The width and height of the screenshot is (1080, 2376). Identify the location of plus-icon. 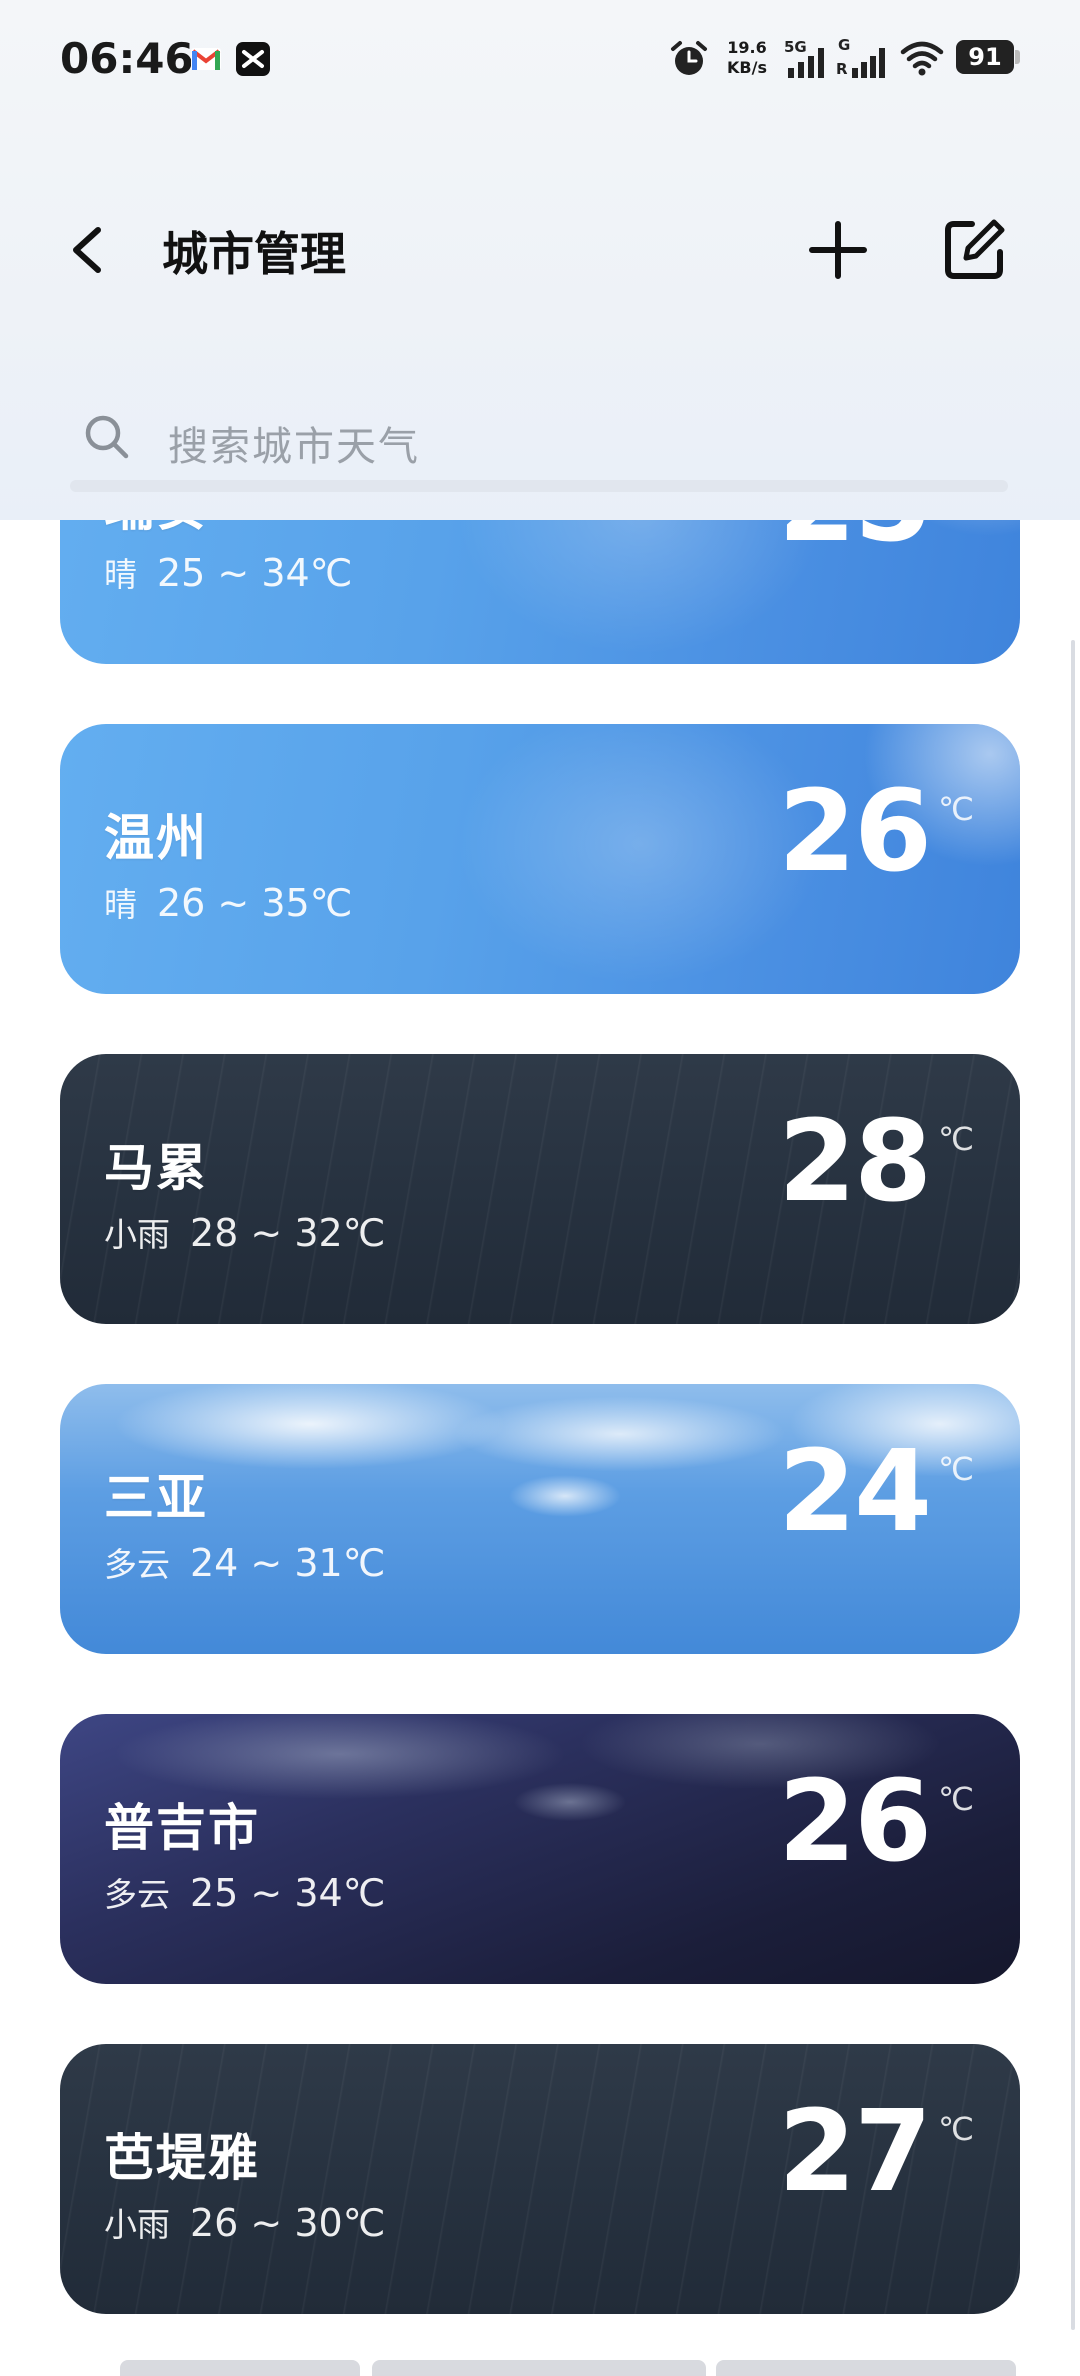
(838, 250).